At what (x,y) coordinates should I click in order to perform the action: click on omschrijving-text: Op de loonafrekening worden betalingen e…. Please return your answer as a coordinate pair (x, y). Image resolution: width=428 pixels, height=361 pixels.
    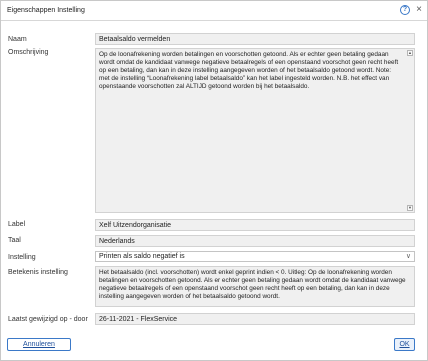
    Looking at the image, I should click on (249, 70).